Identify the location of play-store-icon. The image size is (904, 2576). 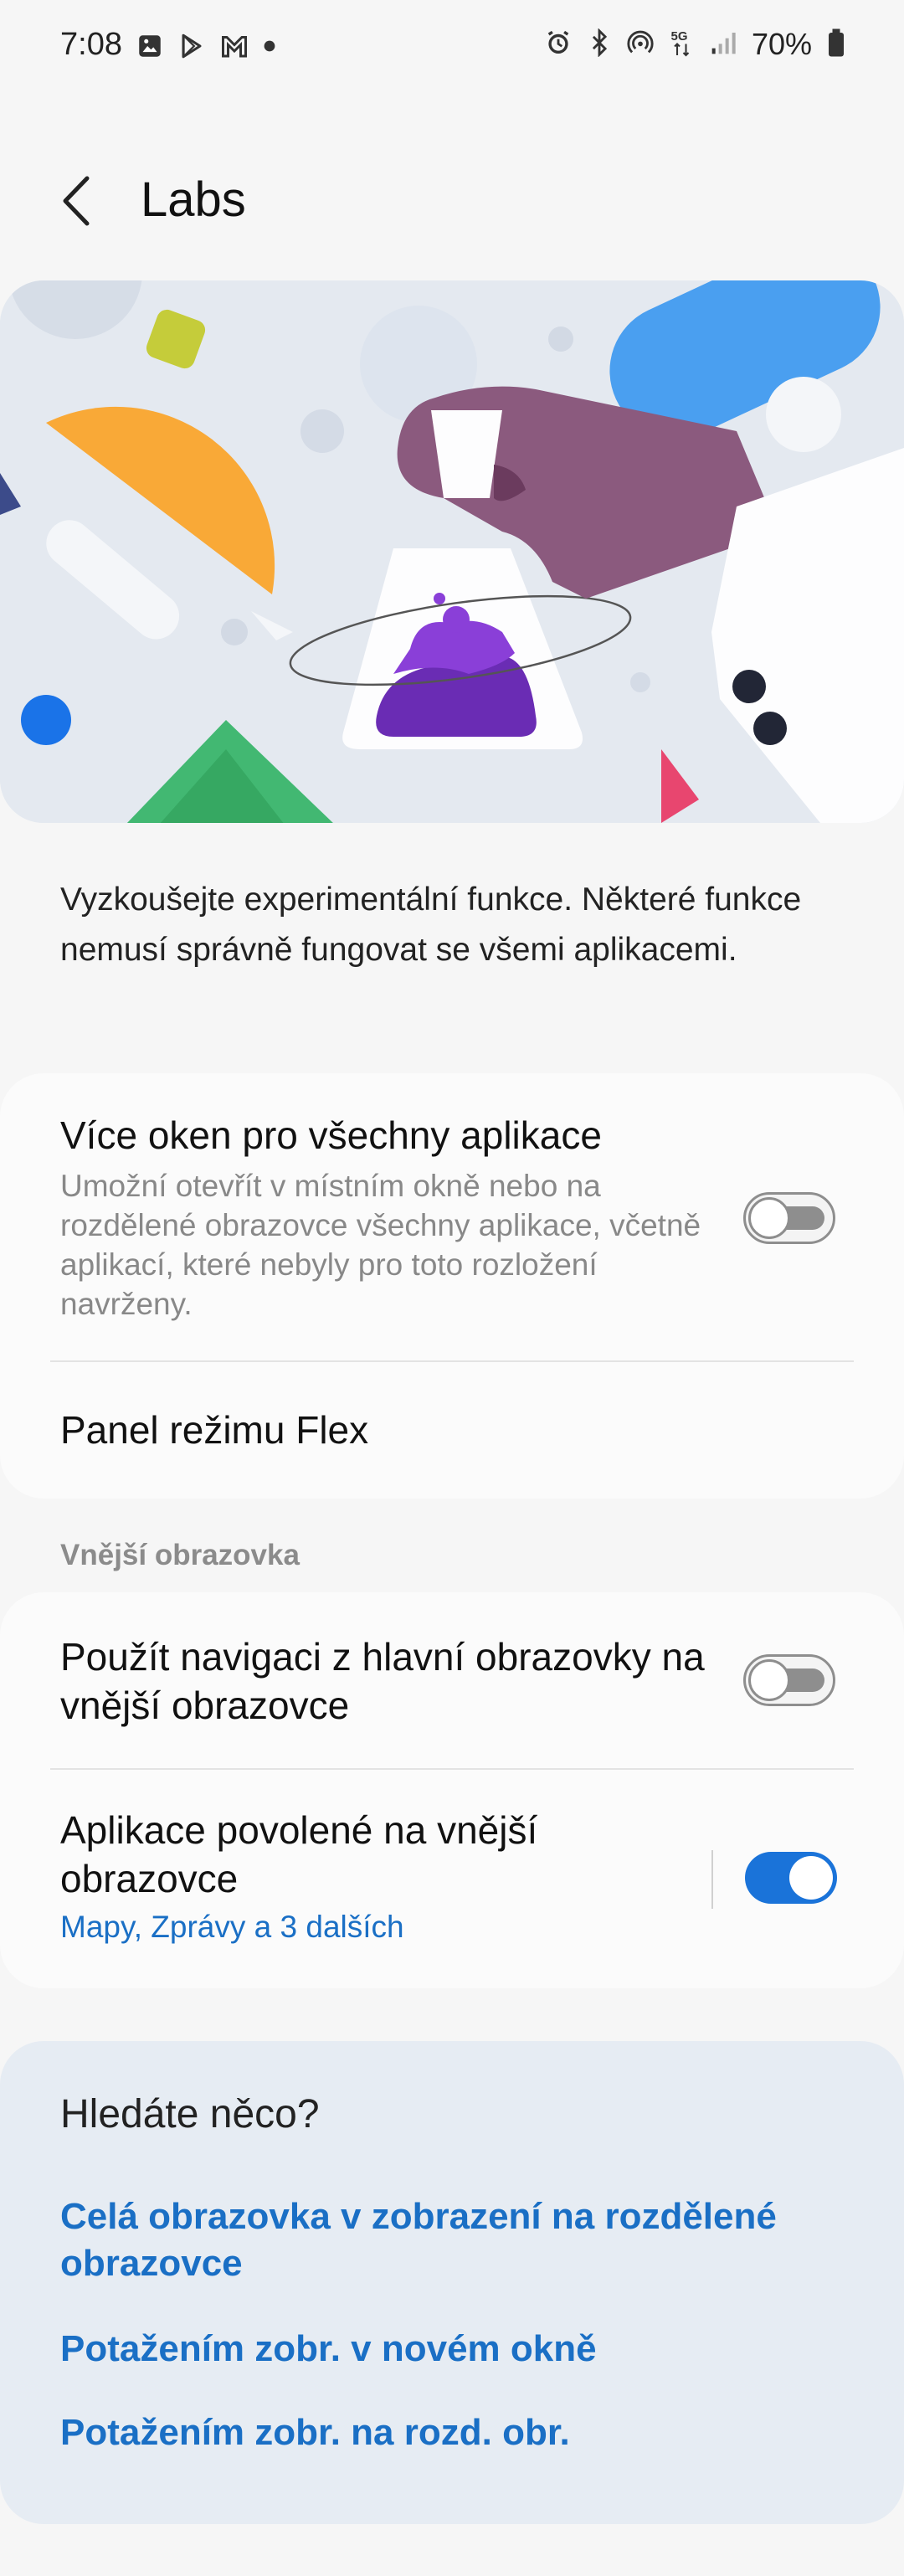
(191, 48).